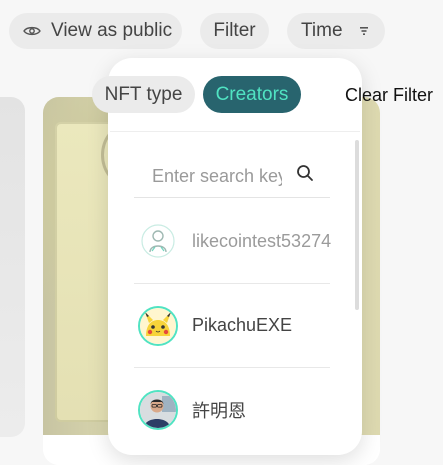  I want to click on time-sort-button: Time, so click(336, 31).